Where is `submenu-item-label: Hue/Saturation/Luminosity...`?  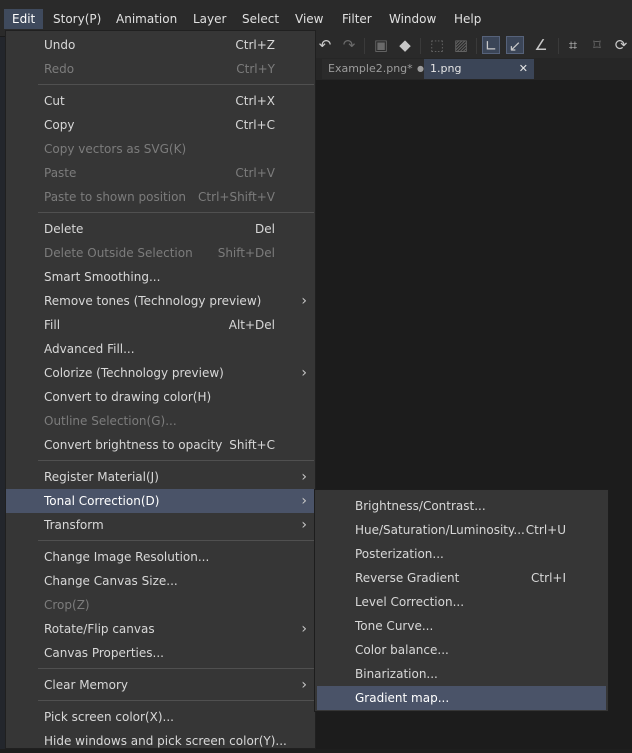
submenu-item-label: Hue/Saturation/Luminosity... is located at coordinates (440, 530).